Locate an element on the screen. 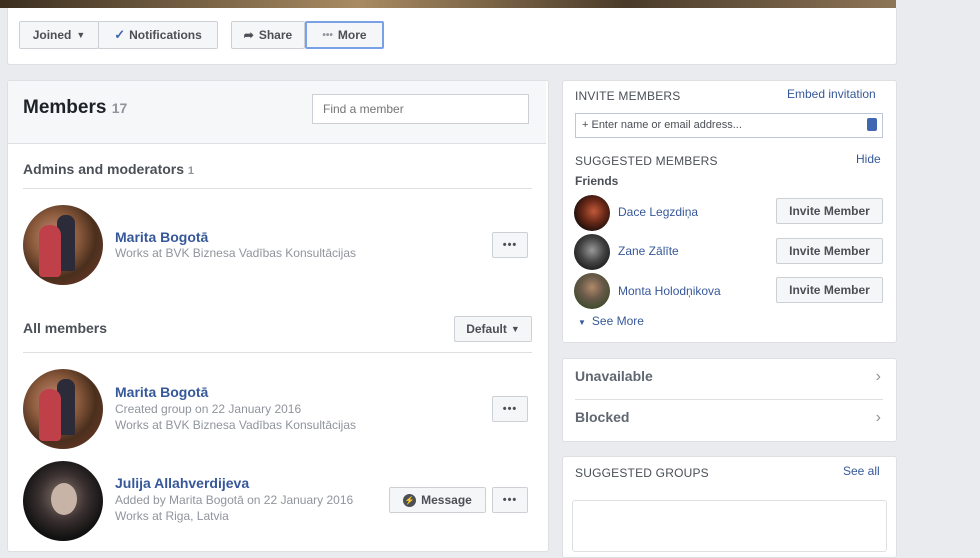  sort-label: Default is located at coordinates (486, 329).